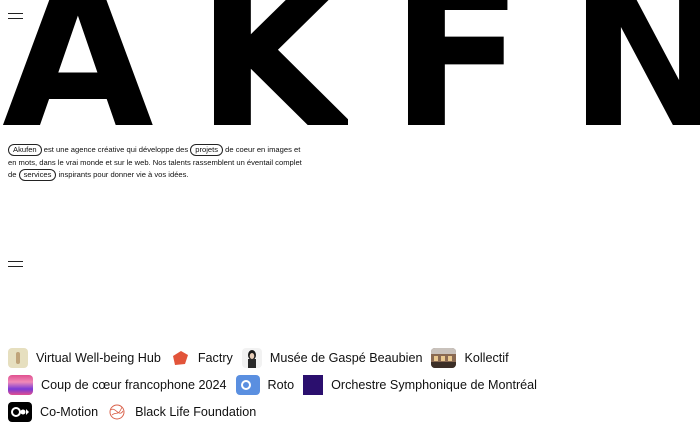 This screenshot has height=437, width=700. I want to click on coup-de-coeur-thumbnail-icon, so click(20, 385).